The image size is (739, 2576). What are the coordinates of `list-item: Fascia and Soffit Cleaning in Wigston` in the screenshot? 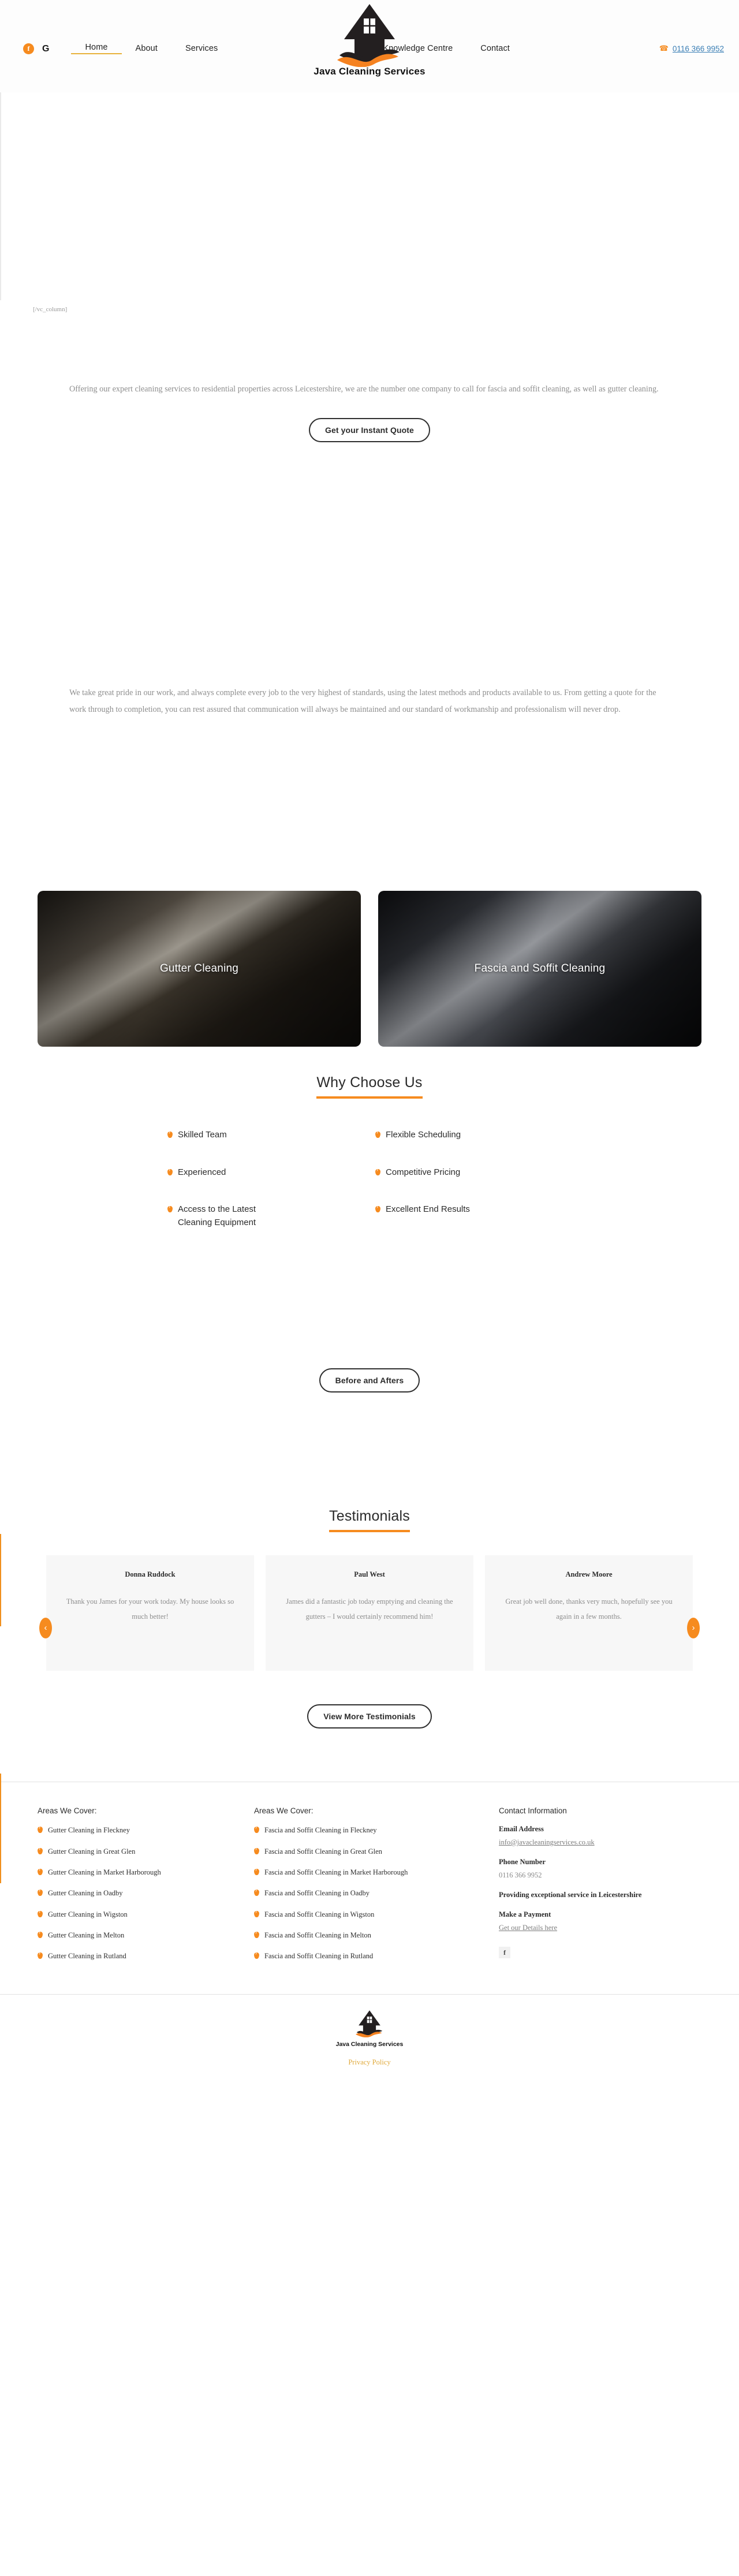 It's located at (373, 1914).